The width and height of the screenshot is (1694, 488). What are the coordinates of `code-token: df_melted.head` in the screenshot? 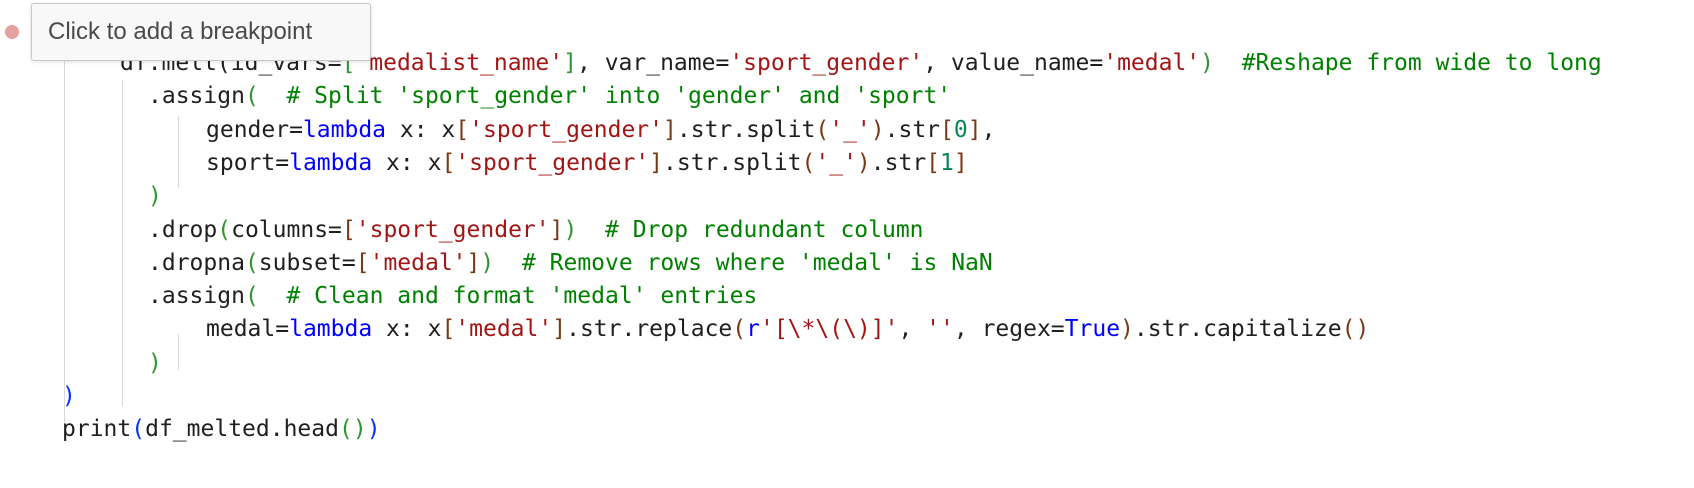 It's located at (242, 429).